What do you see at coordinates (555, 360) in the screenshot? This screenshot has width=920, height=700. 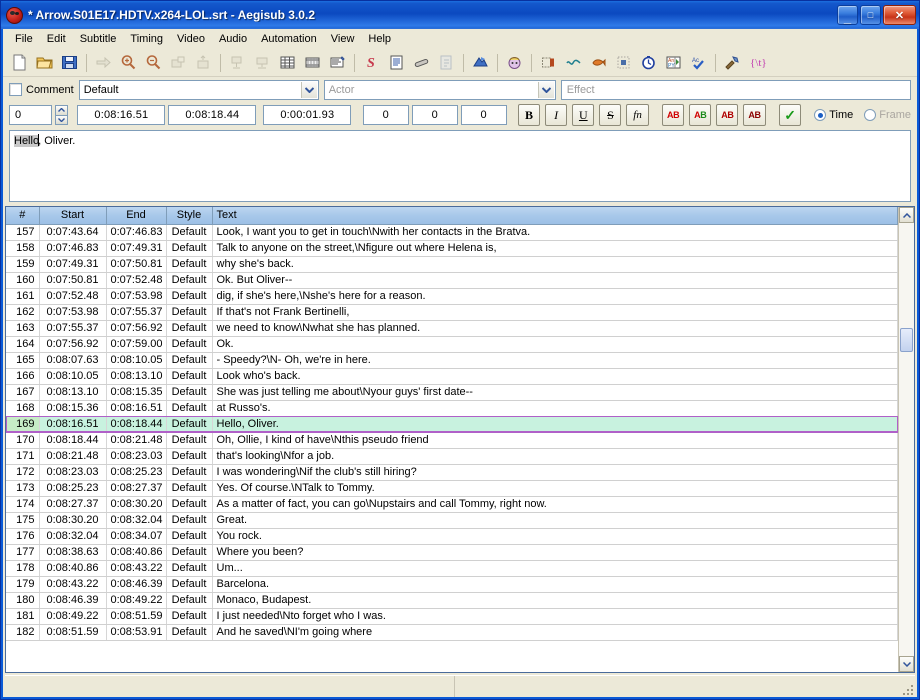 I see `text-cell: - Speedy?\N- Oh, we're in here.` at bounding box center [555, 360].